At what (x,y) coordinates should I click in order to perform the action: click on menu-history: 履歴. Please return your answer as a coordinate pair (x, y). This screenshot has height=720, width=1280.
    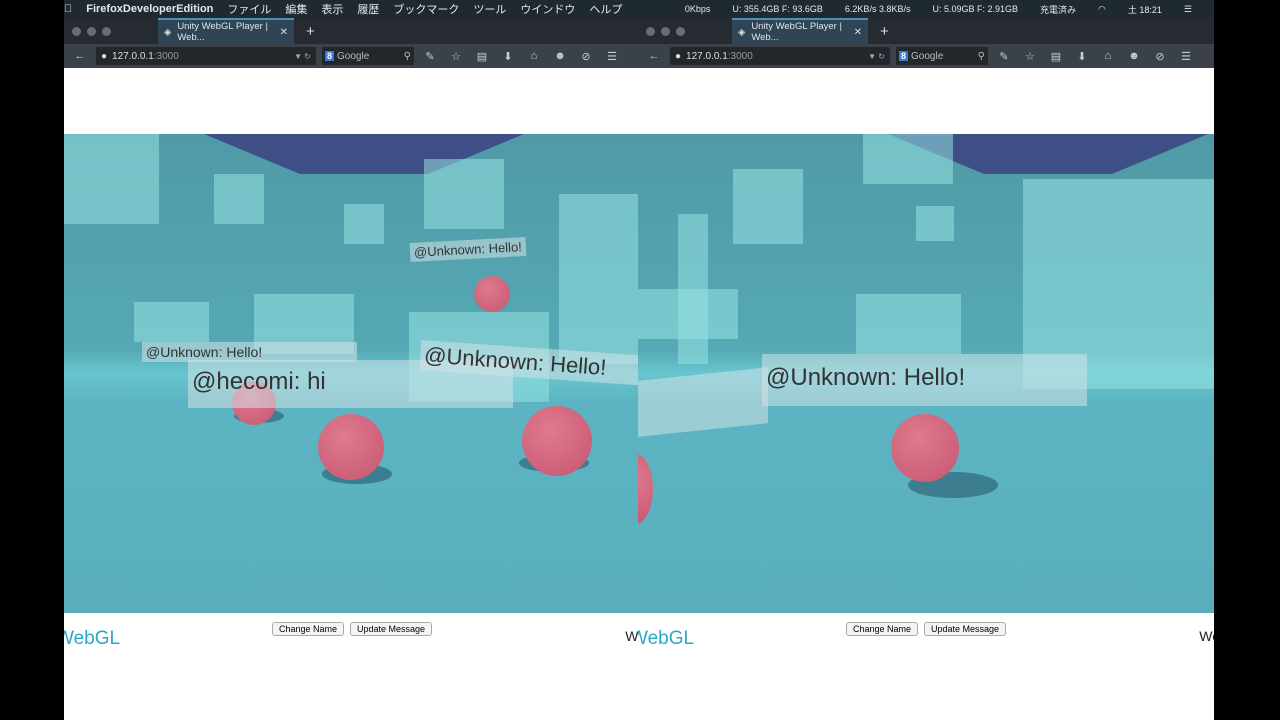
    Looking at the image, I should click on (368, 9).